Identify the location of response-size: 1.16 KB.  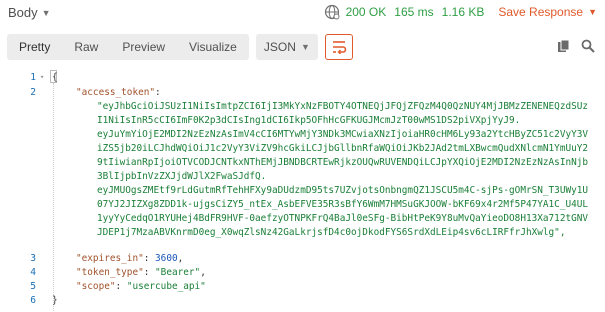
(463, 12).